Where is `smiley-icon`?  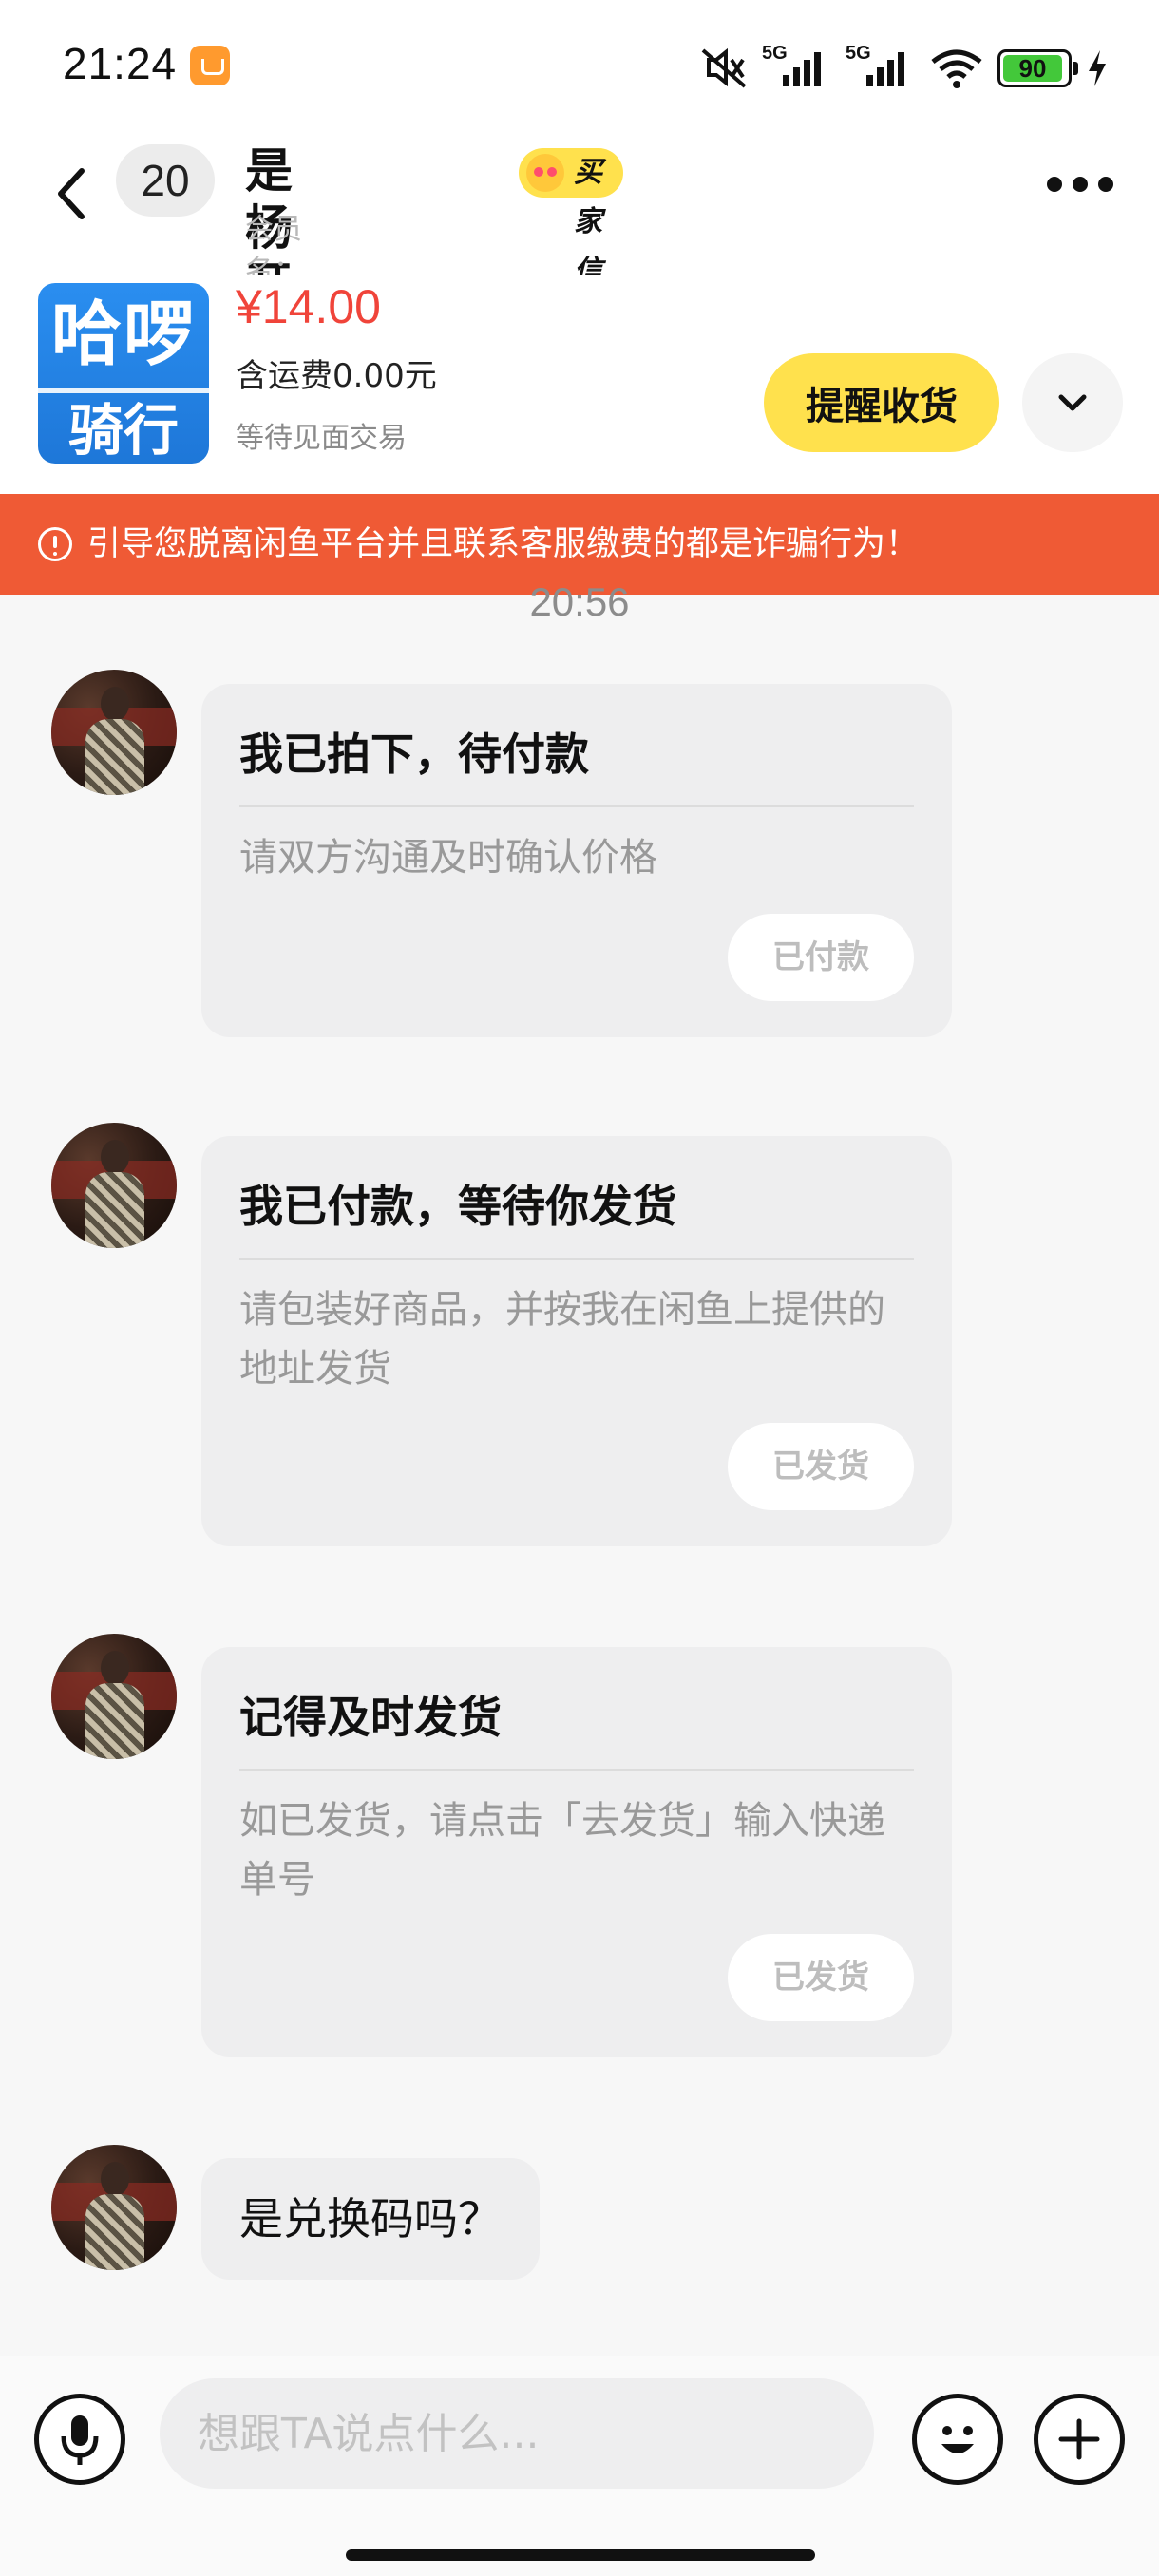 smiley-icon is located at coordinates (957, 2439).